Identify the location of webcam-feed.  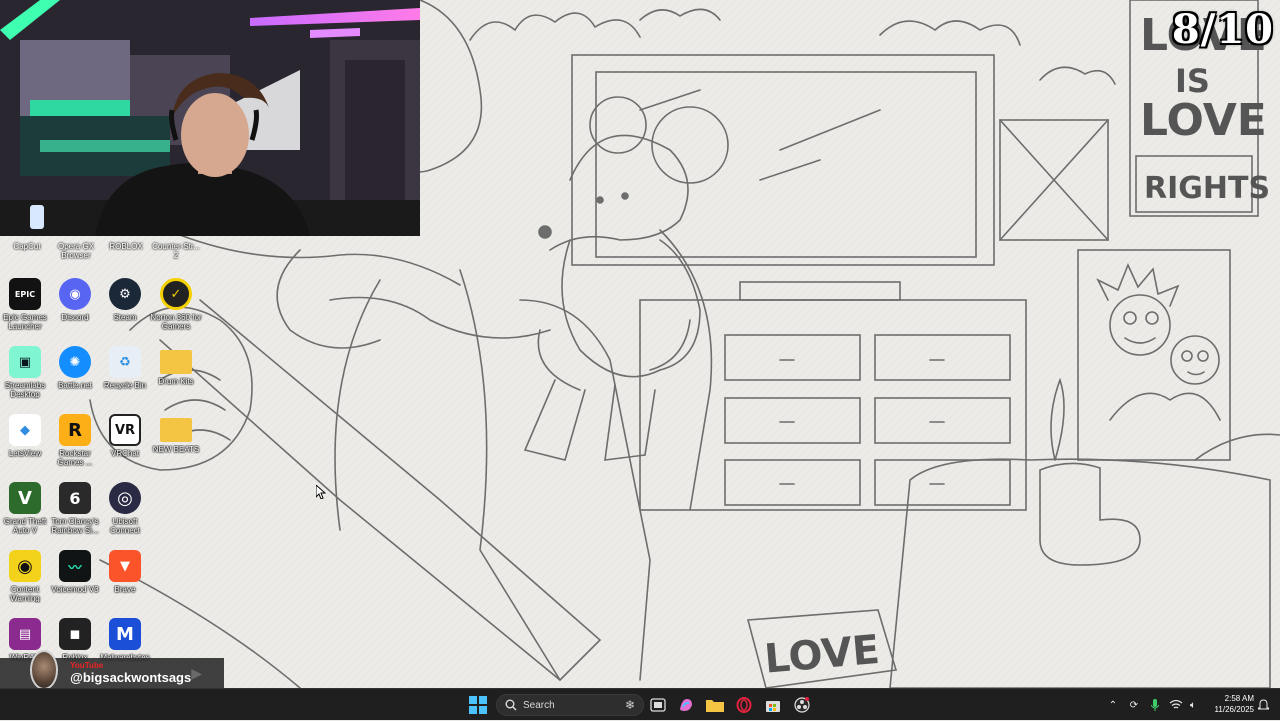
(210, 118).